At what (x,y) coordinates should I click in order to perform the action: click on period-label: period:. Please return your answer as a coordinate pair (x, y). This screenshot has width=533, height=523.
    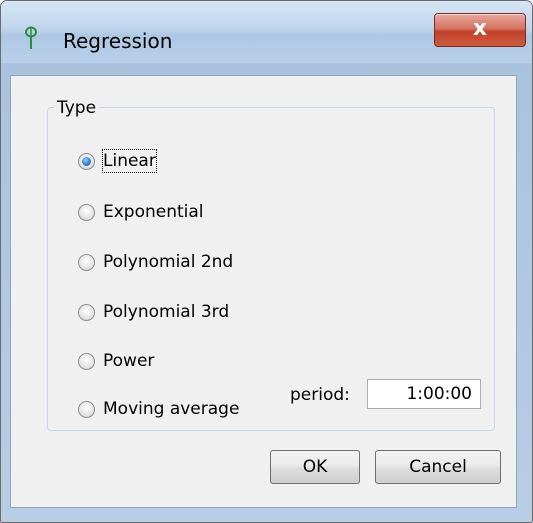
    Looking at the image, I should click on (320, 395).